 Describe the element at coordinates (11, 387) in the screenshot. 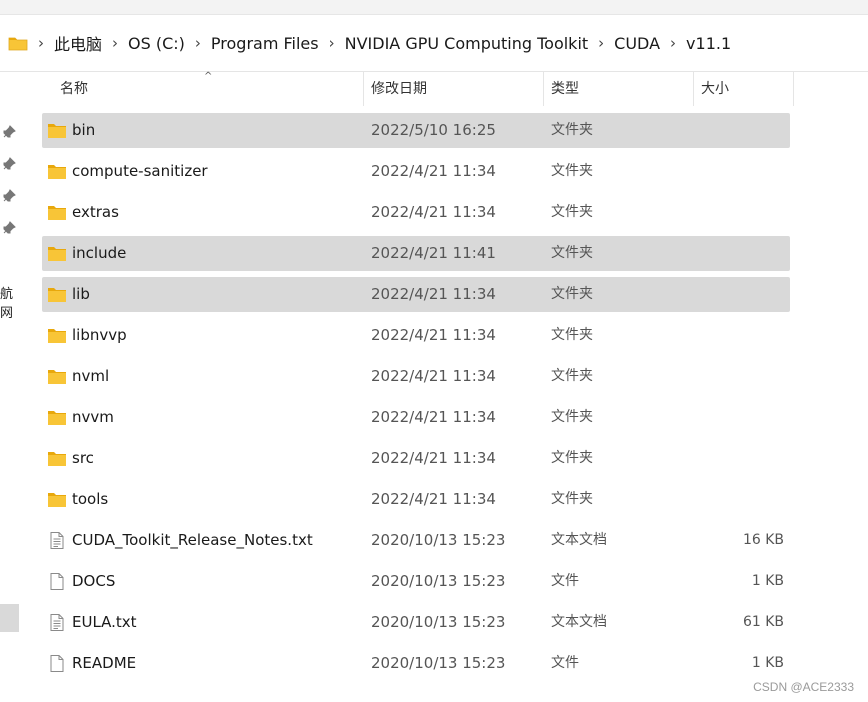

I see `navigation-pane: 航网` at that location.